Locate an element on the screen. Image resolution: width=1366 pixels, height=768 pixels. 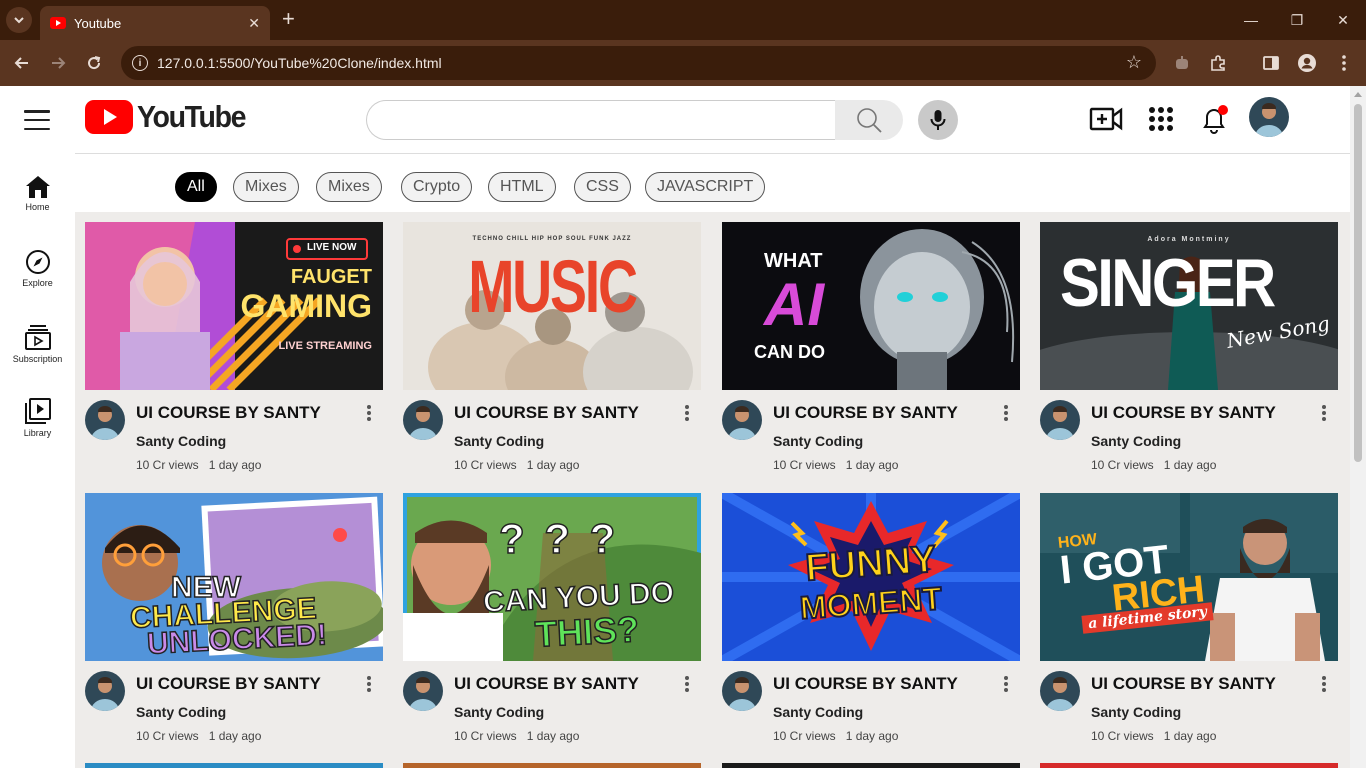
profile-icon is located at coordinates (1307, 63).